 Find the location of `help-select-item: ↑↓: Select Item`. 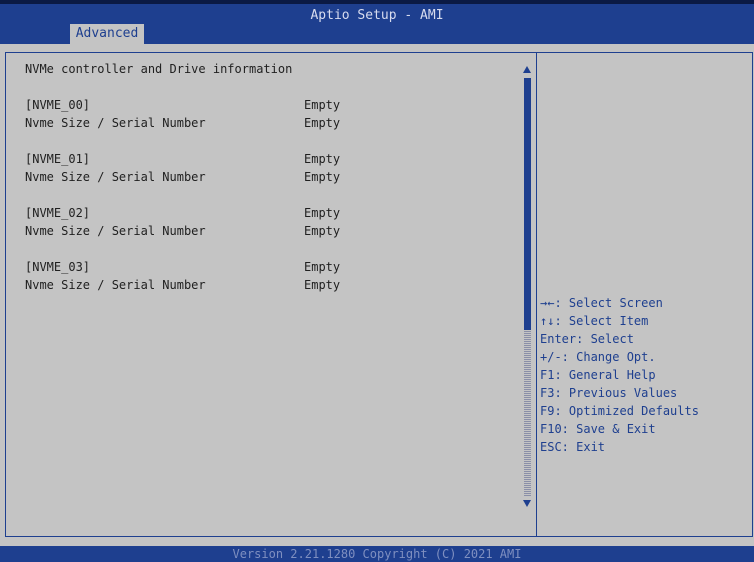

help-select-item: ↑↓: Select Item is located at coordinates (594, 321).